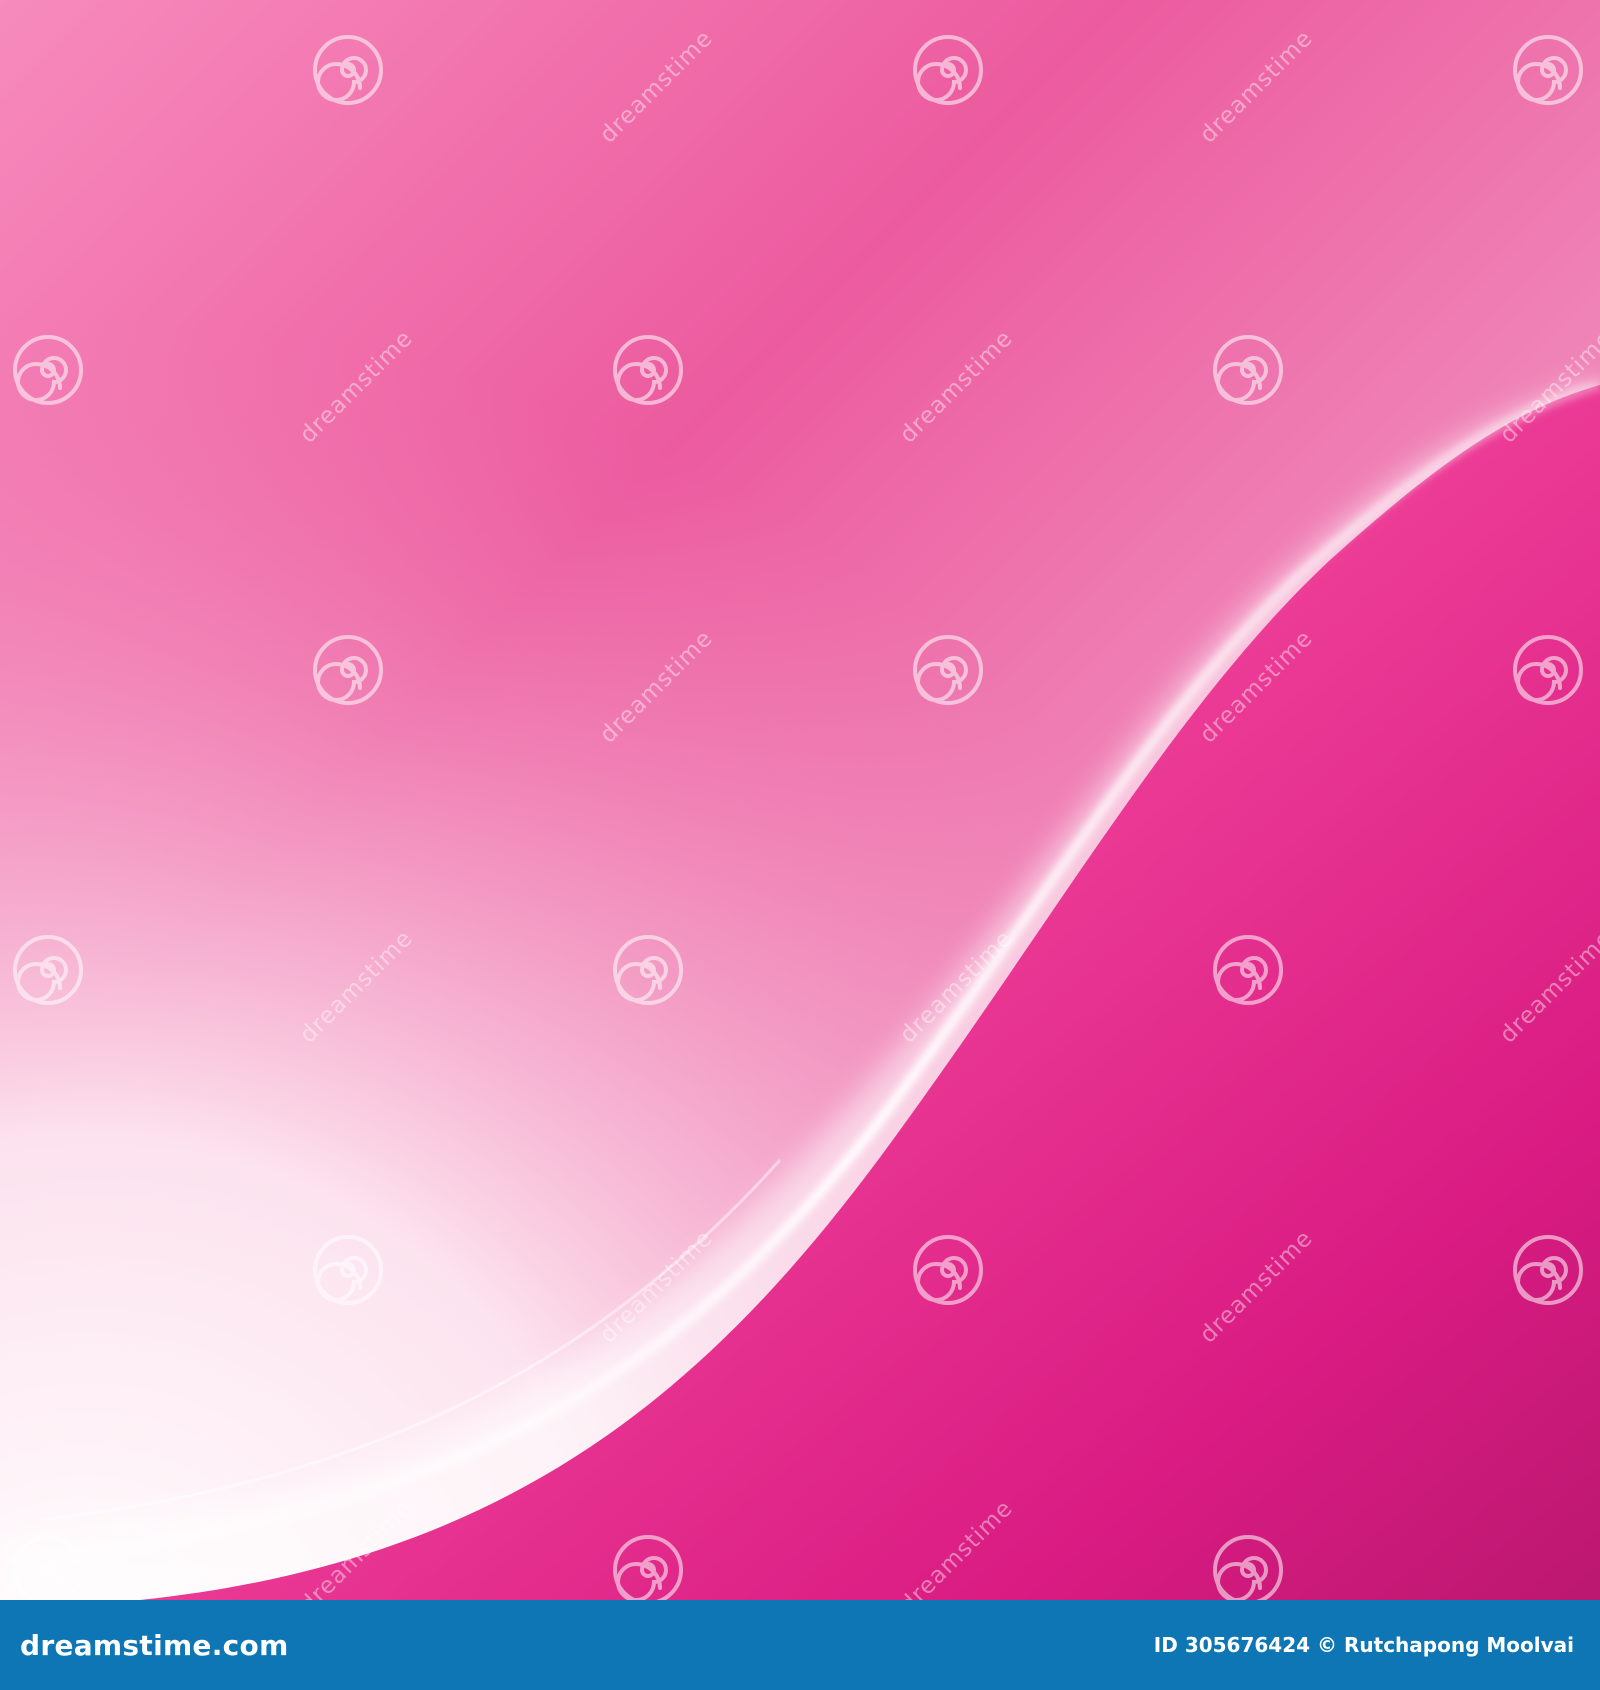 This screenshot has height=1690, width=1600. I want to click on footer-brand: dreamstime.com, so click(154, 1645).